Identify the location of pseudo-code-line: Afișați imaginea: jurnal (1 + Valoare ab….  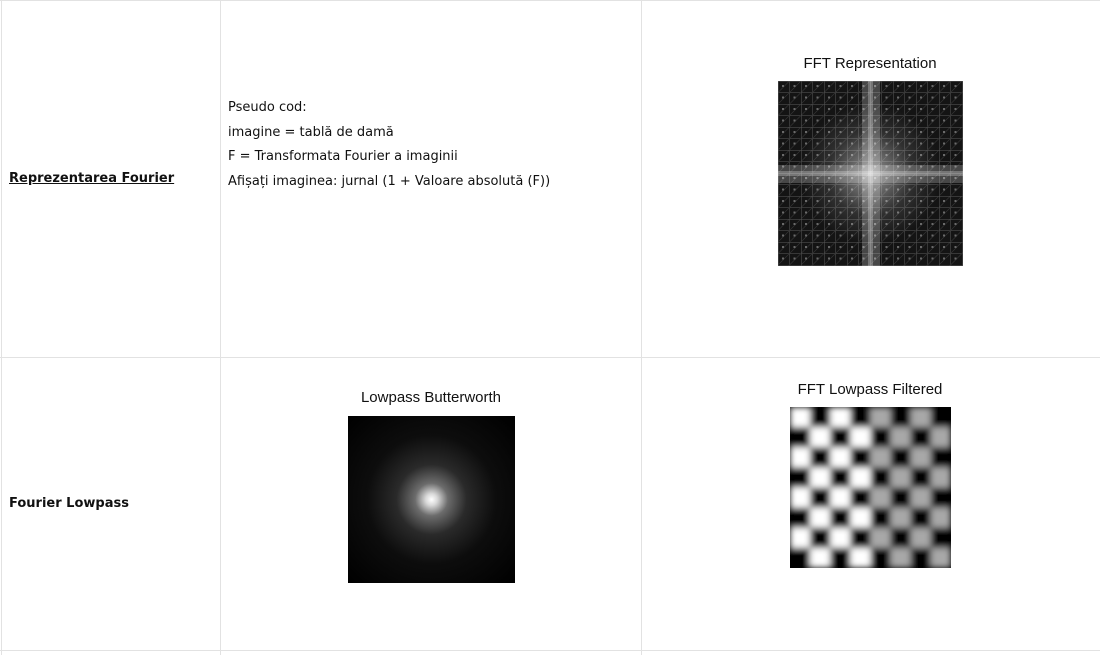
(389, 181).